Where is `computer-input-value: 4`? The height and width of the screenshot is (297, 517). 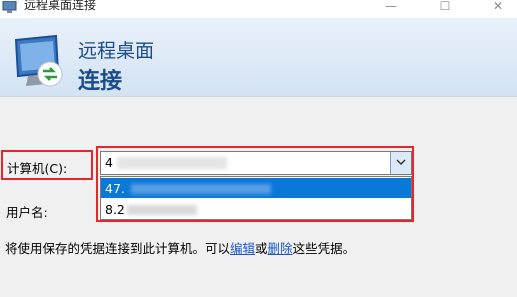 computer-input-value: 4 is located at coordinates (109, 162).